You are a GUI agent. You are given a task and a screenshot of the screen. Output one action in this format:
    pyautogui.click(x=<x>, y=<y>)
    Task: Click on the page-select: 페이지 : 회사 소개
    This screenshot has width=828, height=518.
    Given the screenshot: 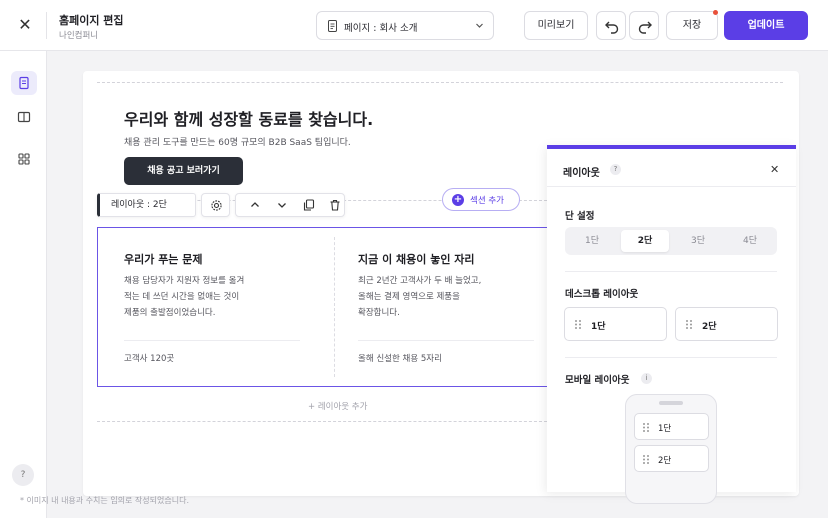 What is the action you would take?
    pyautogui.click(x=405, y=25)
    